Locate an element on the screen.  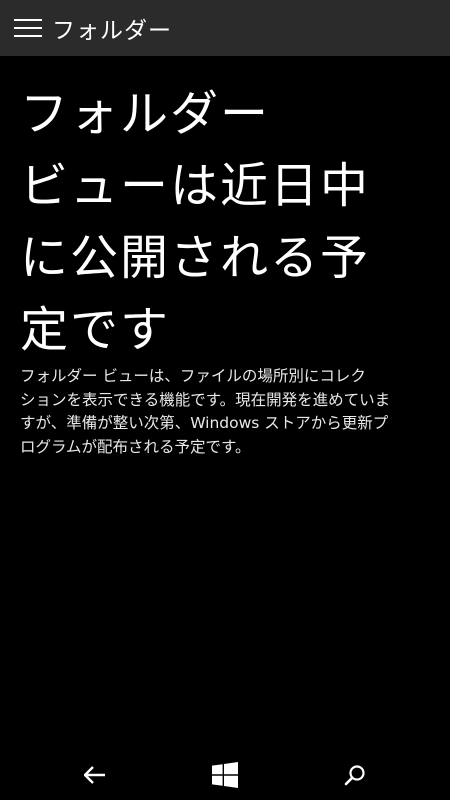
back-button is located at coordinates (95, 775).